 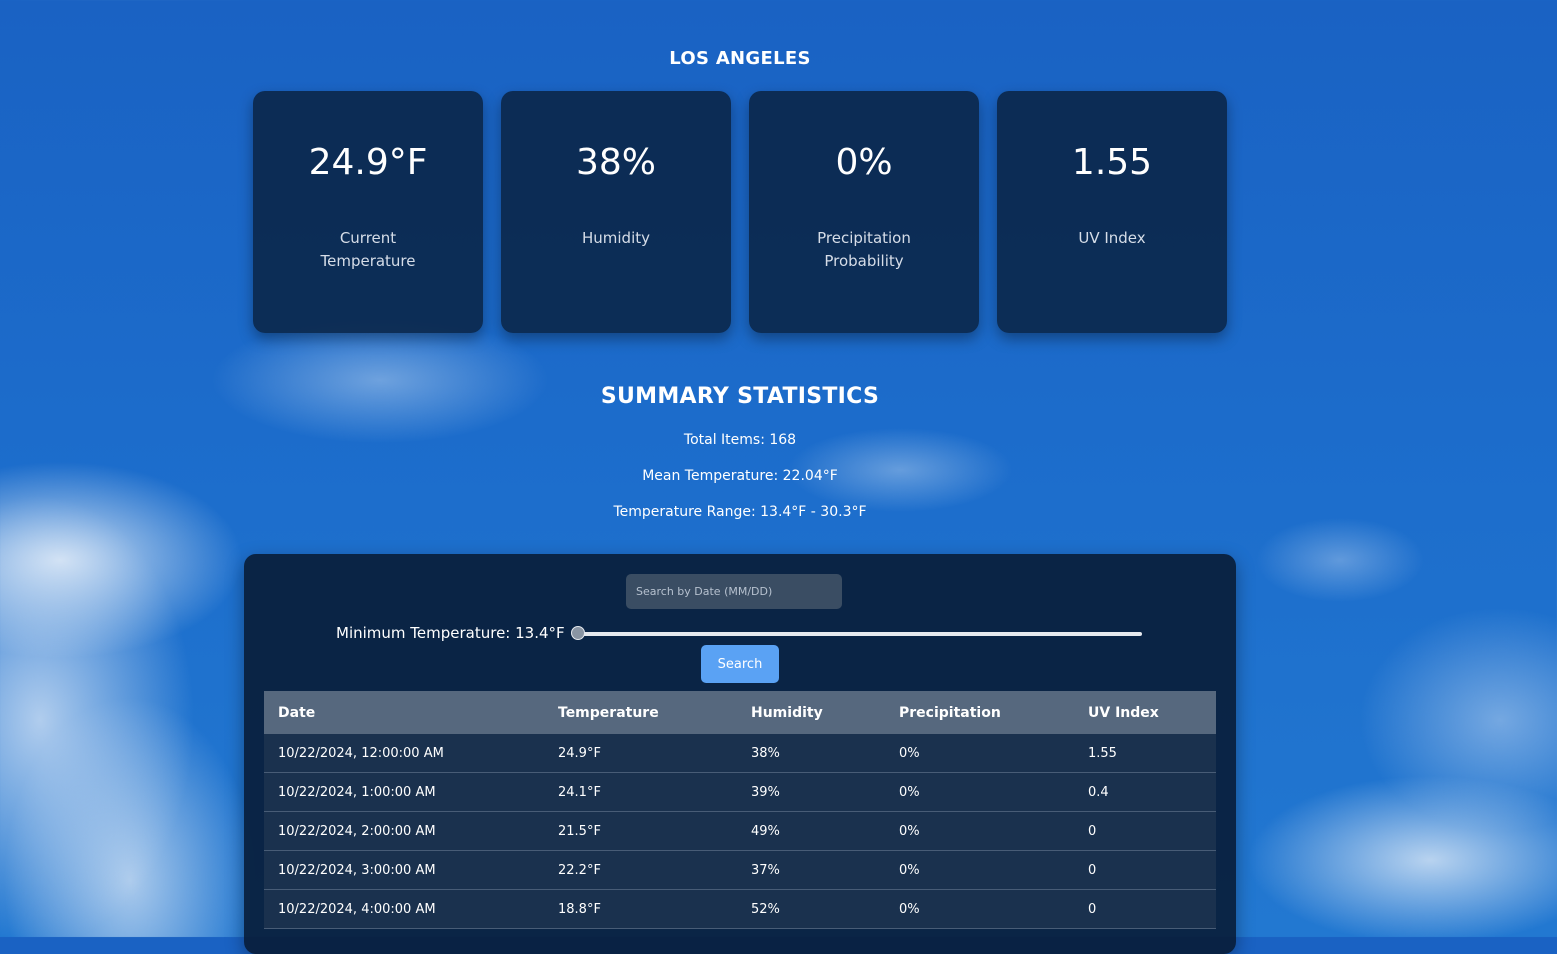 I want to click on cell-uv-index: 1.55, so click(x=1145, y=753).